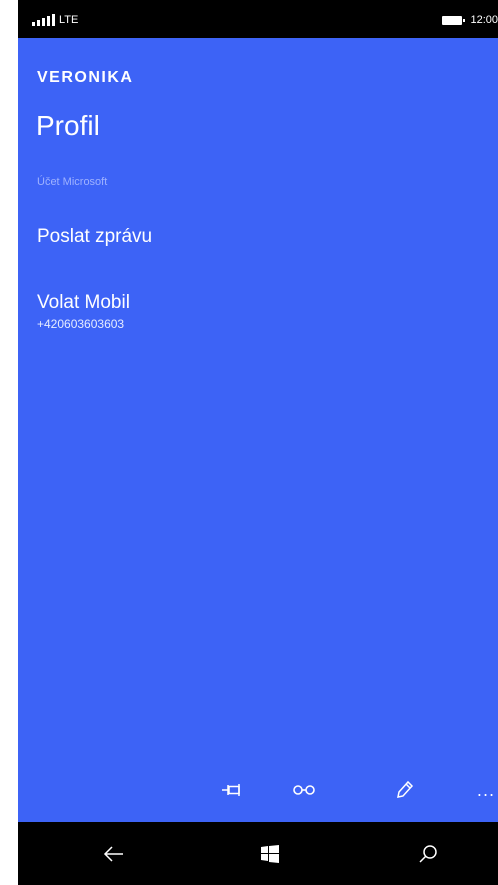  What do you see at coordinates (83, 302) in the screenshot?
I see `call-mobile-label: Volat Mobil` at bounding box center [83, 302].